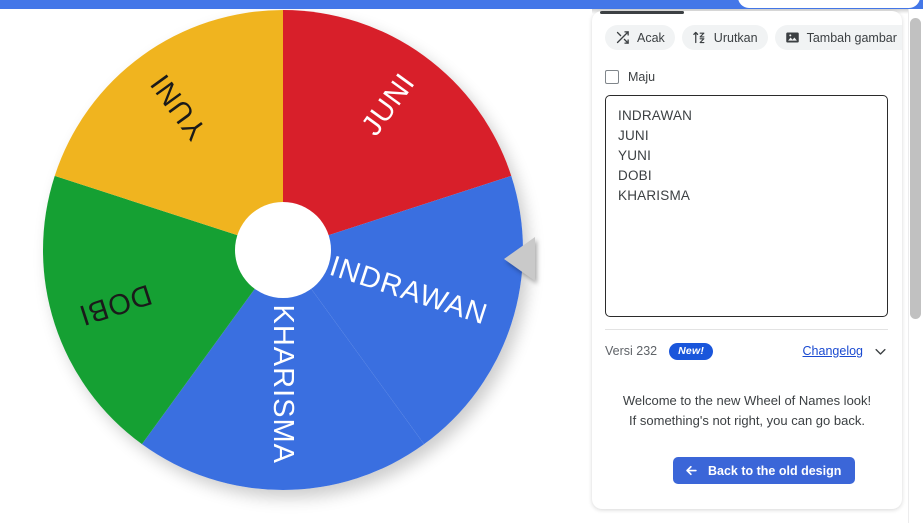 The width and height of the screenshot is (923, 523). I want to click on browser-top-bar, so click(461, 4).